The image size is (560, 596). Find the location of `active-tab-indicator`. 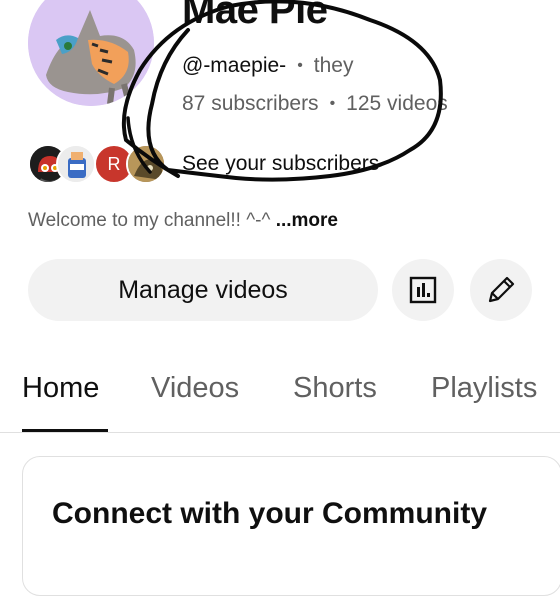

active-tab-indicator is located at coordinates (65, 430).